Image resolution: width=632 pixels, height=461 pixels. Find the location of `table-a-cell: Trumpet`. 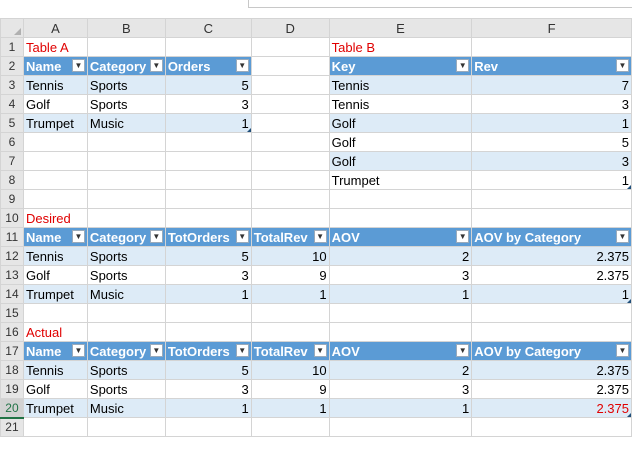

table-a-cell: Trumpet is located at coordinates (55, 123).